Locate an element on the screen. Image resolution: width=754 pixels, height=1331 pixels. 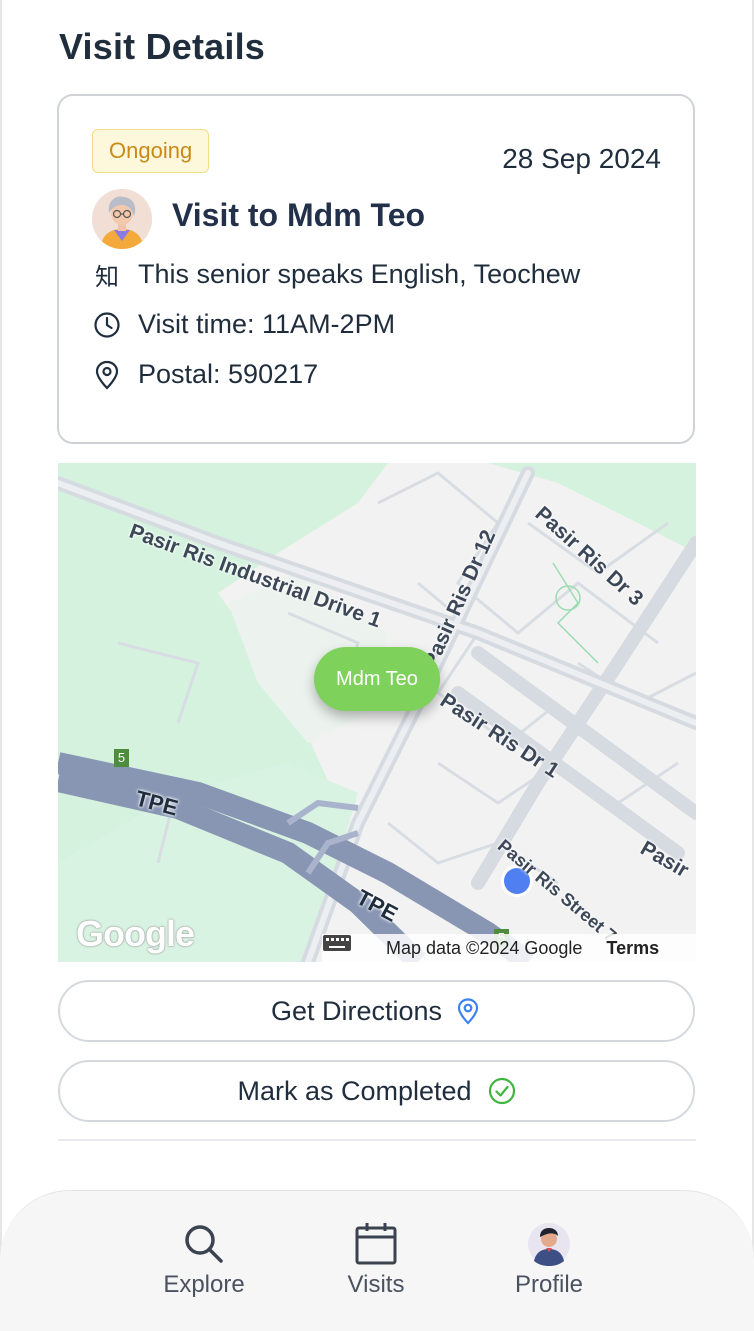
tab-visits: Visits is located at coordinates (376, 1260).